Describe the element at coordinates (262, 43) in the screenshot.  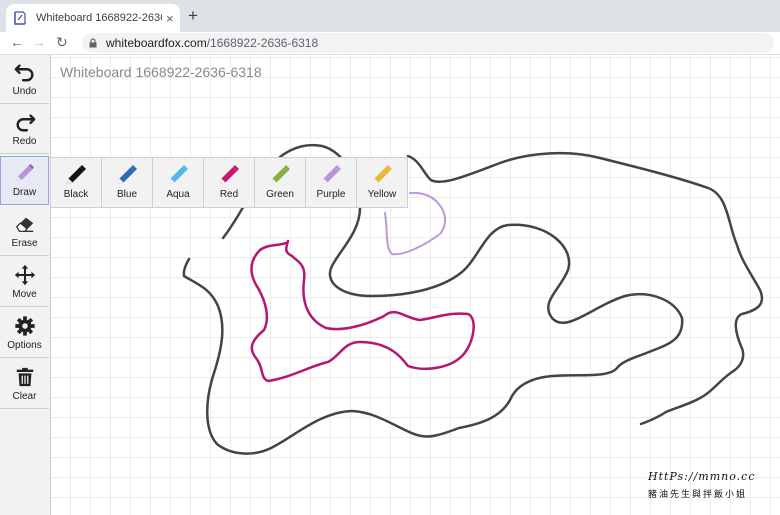
I see `url-path: /1668922-2636-6318` at that location.